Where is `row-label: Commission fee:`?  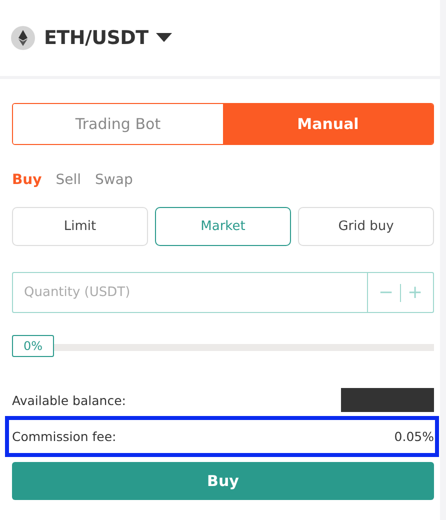
row-label: Commission fee: is located at coordinates (64, 436).